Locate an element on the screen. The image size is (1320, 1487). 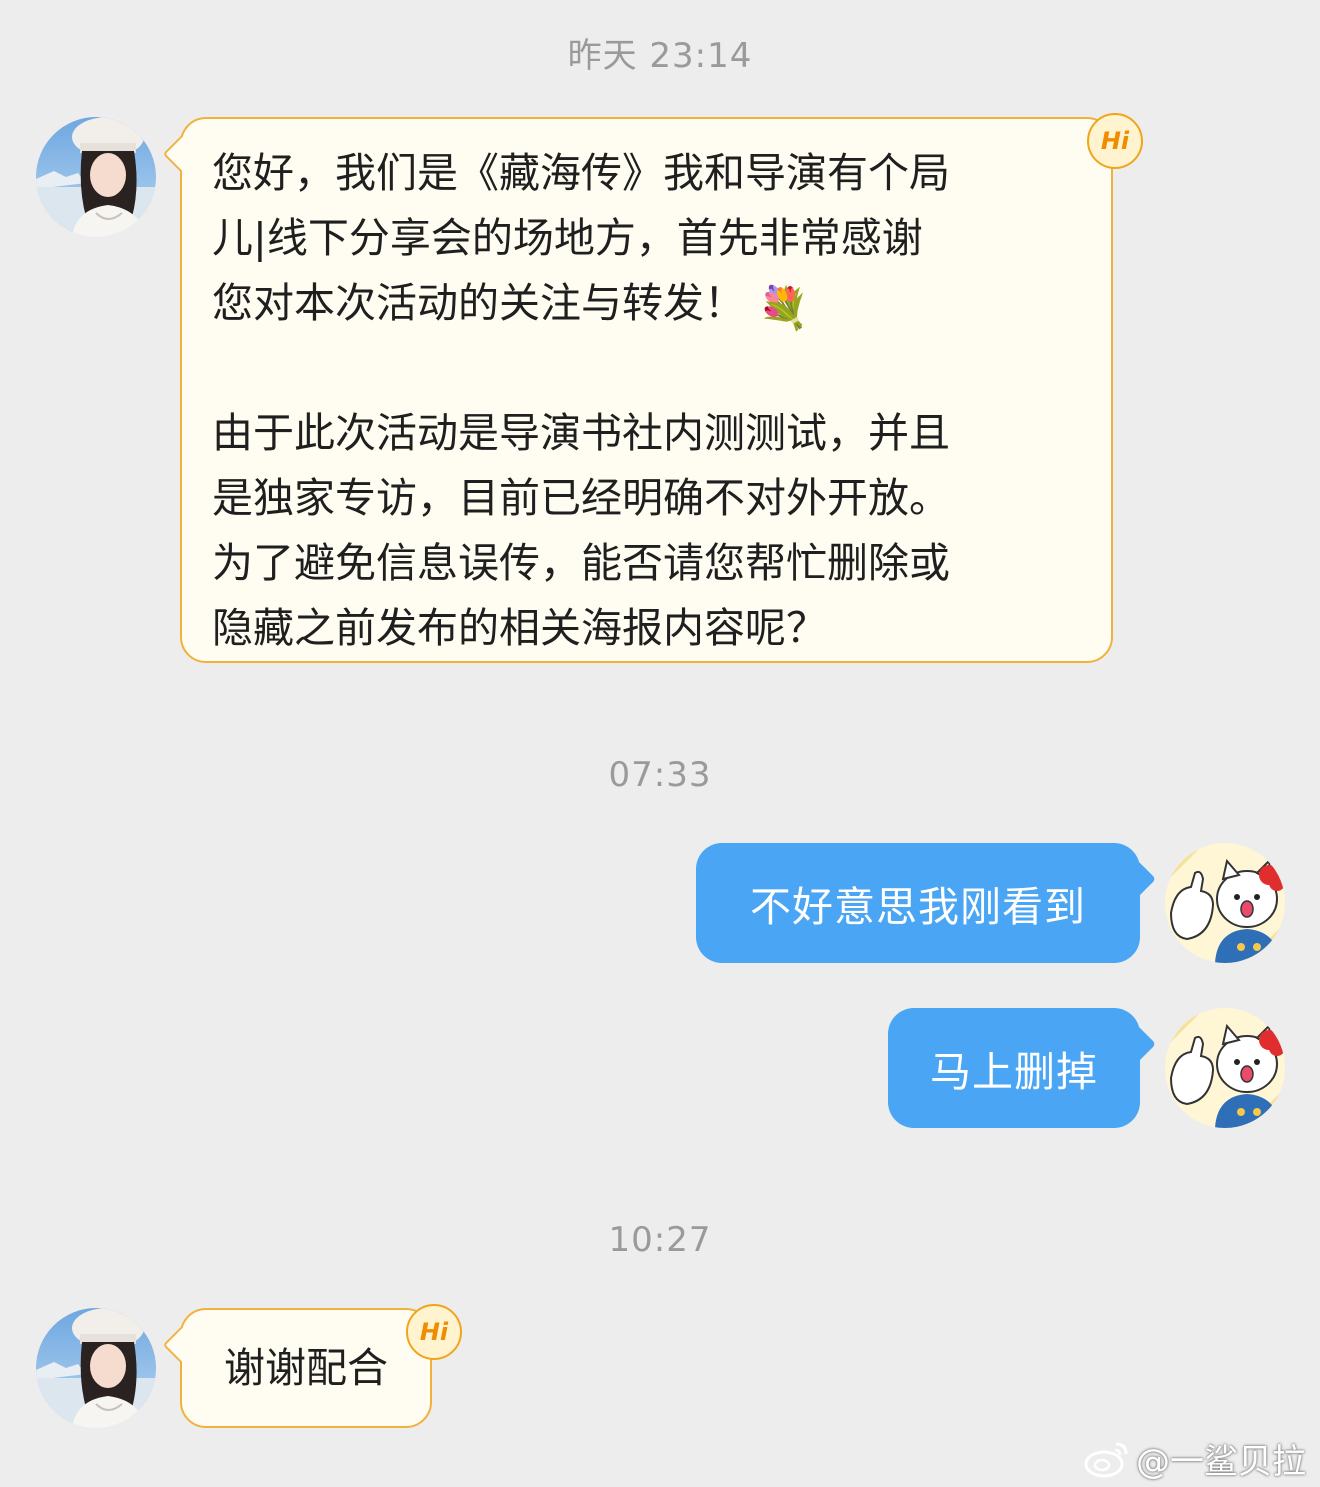
weibo-watermark: @一鲨贝拉 is located at coordinates (1195, 1458).